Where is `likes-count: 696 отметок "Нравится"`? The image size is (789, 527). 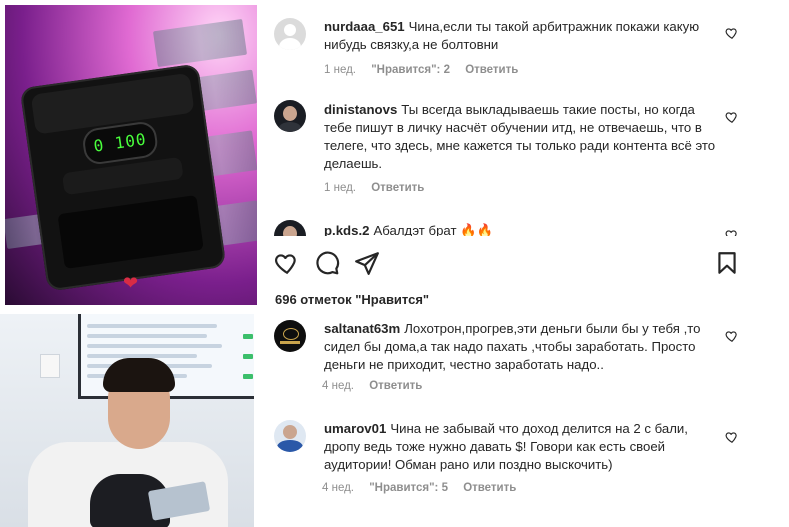 likes-count: 696 отметок "Нравится" is located at coordinates (352, 299).